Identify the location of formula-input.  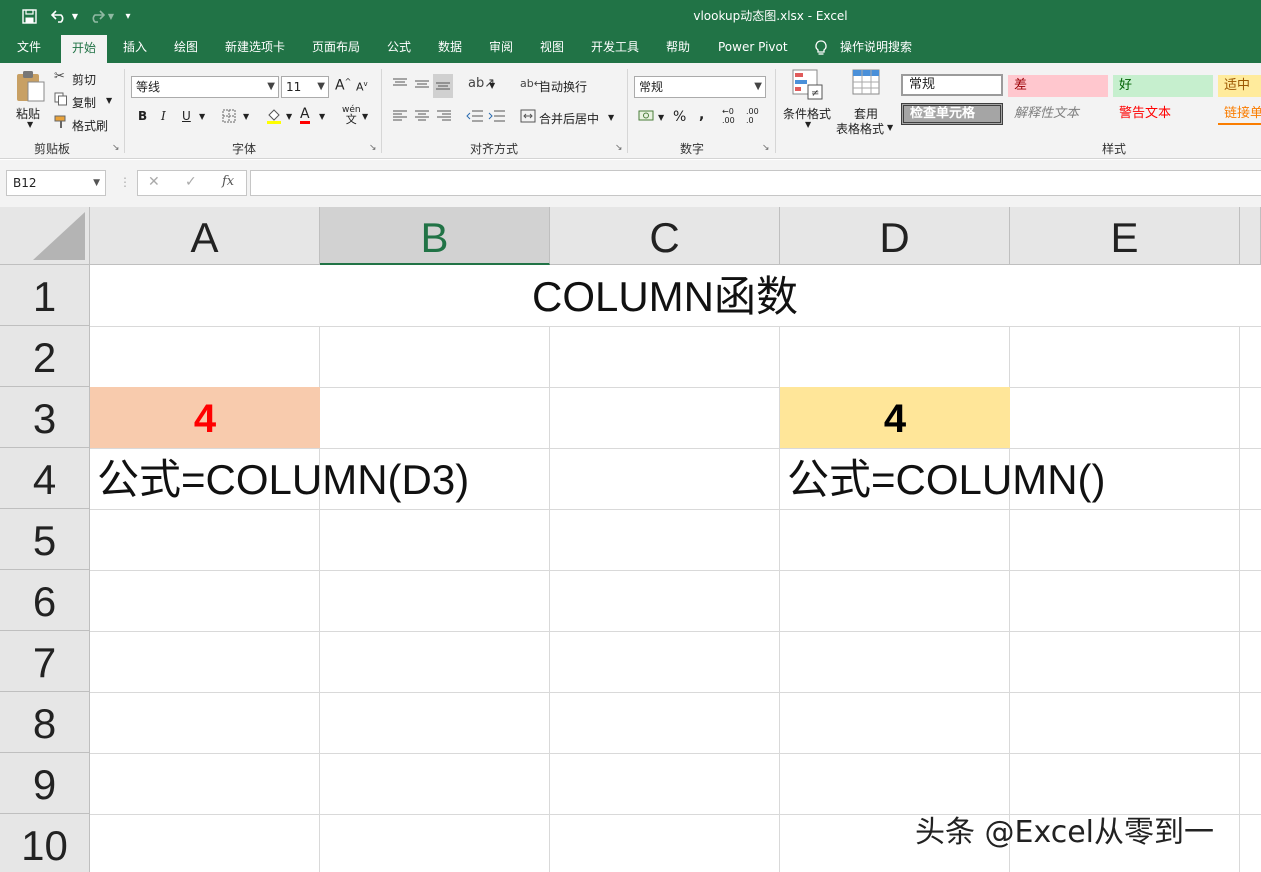
(755, 183).